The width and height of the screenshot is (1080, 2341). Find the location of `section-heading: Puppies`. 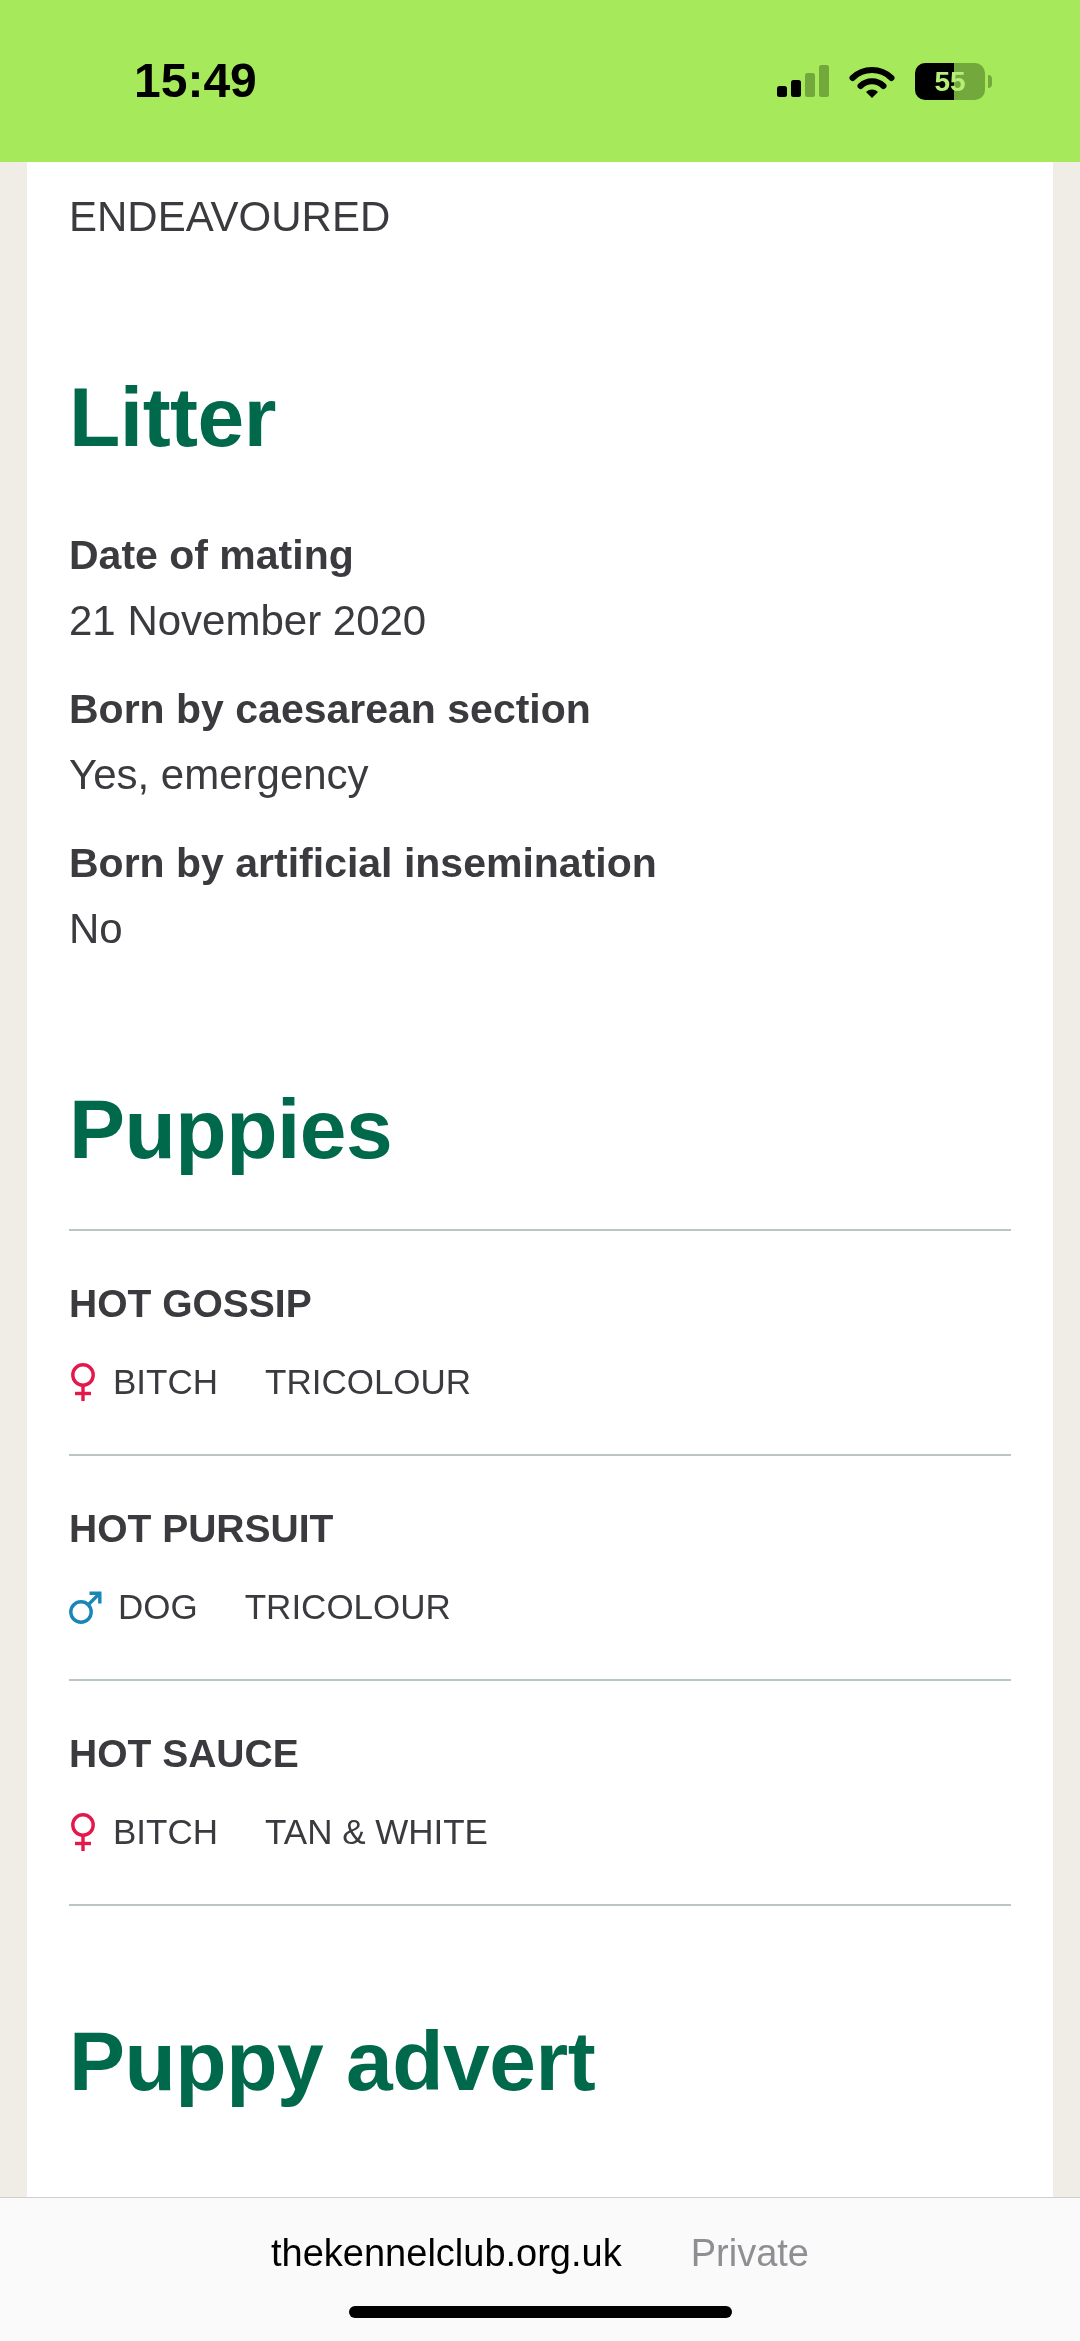

section-heading: Puppies is located at coordinates (231, 1129).